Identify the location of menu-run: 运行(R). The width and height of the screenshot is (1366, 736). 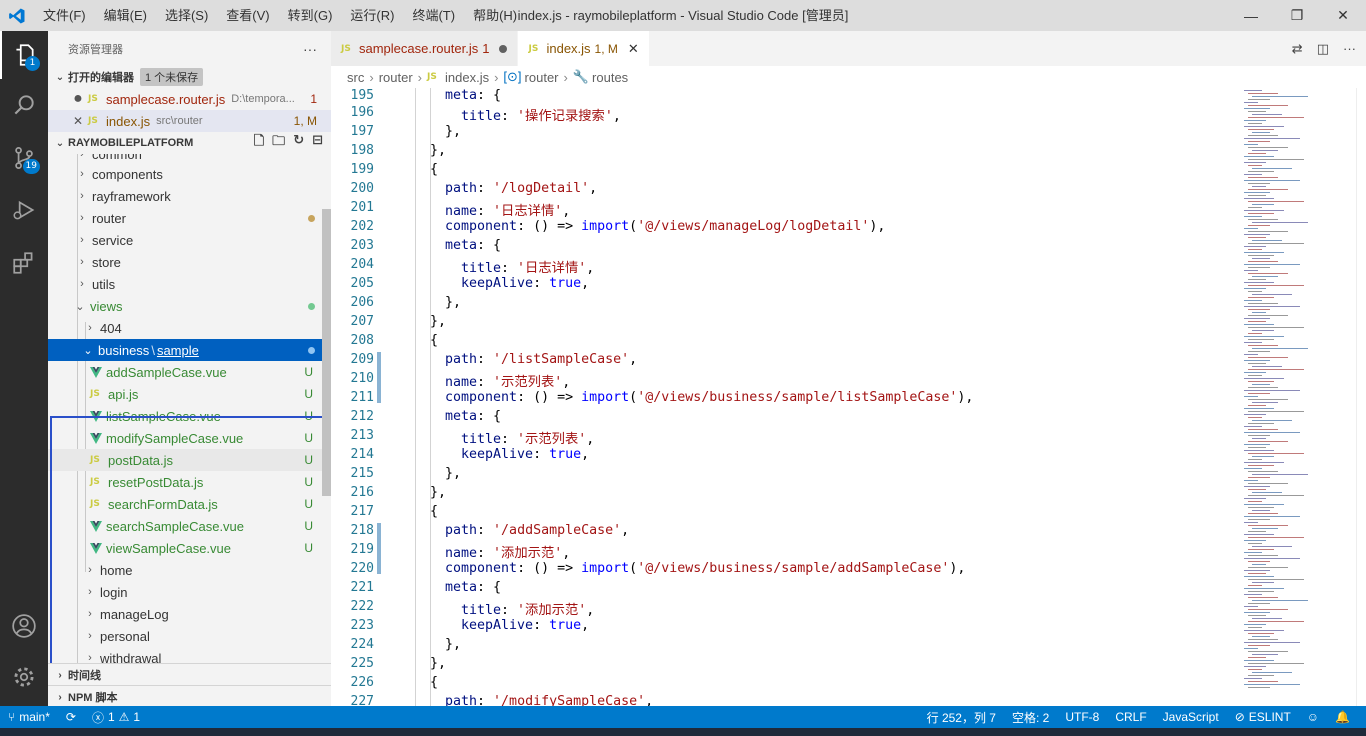
(372, 15).